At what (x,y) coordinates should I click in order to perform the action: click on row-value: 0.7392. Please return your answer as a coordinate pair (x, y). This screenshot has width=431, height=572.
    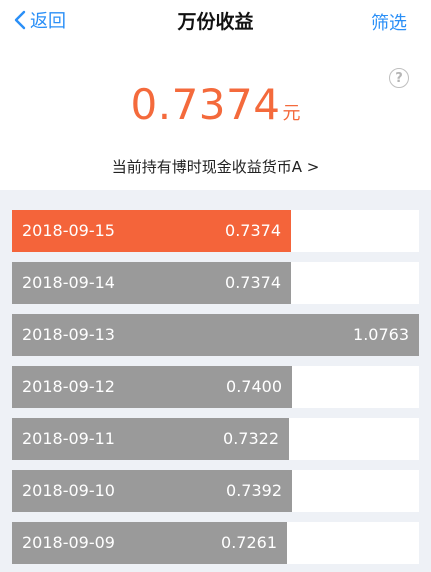
    Looking at the image, I should click on (254, 490).